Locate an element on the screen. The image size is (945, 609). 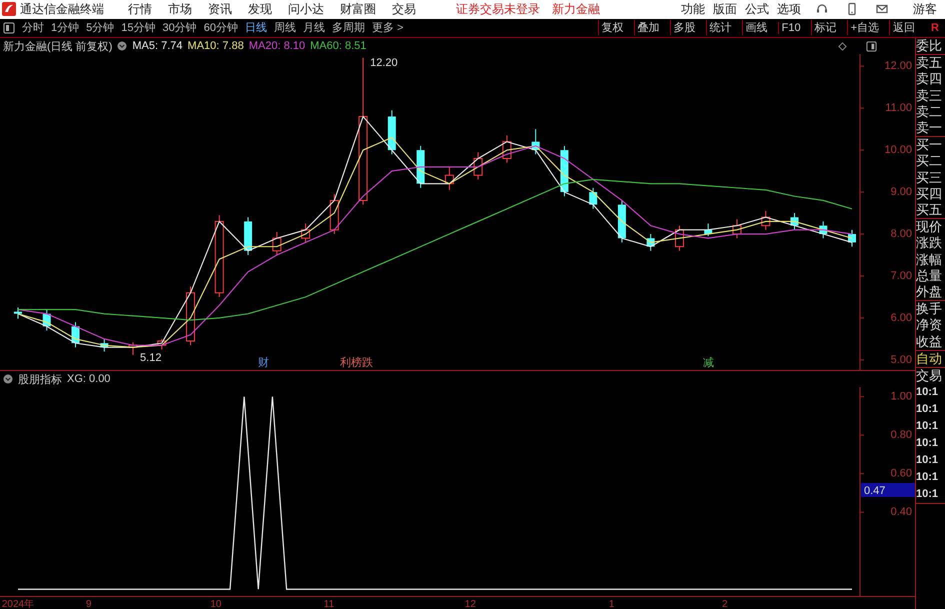
stock-name: 新力金融 is located at coordinates (576, 9).